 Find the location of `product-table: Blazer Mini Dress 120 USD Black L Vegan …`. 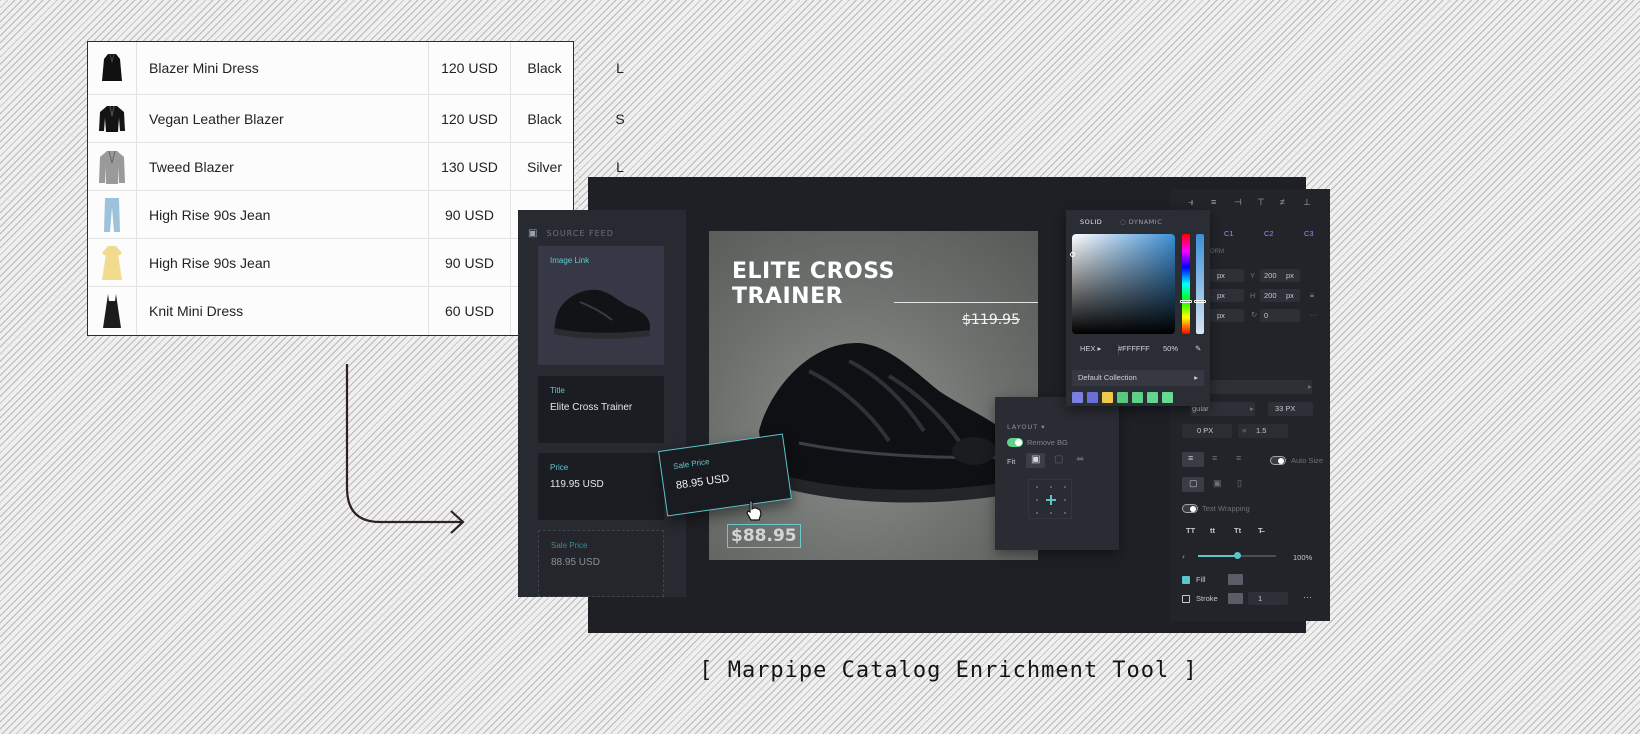

product-table: Blazer Mini Dress 120 USD Black L Vegan … is located at coordinates (356, 188).